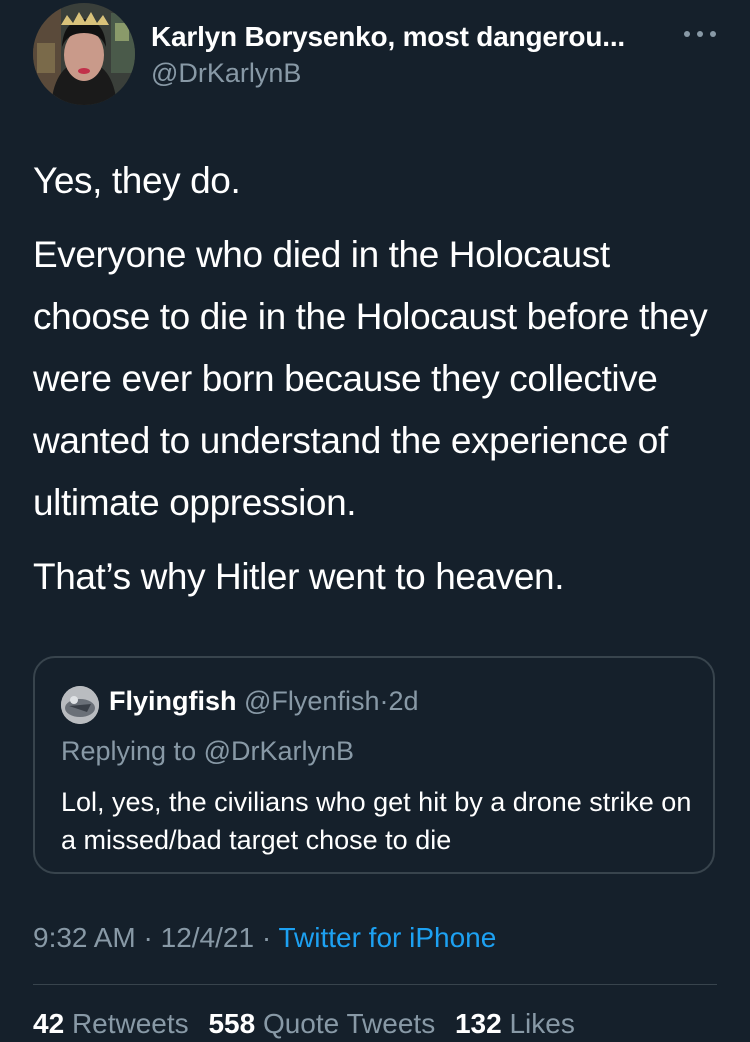  What do you see at coordinates (80, 705) in the screenshot?
I see `quoted-author-avatar` at bounding box center [80, 705].